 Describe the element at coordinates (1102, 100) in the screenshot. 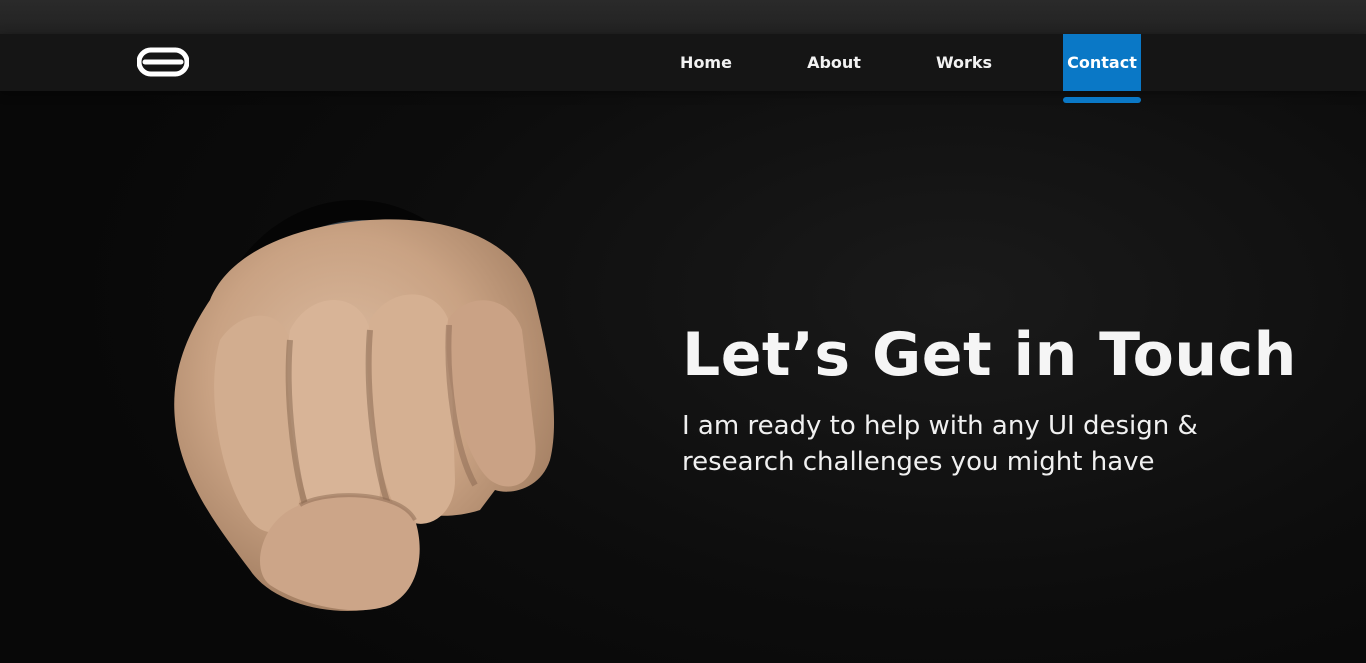

I see `active-nav-indicator` at that location.